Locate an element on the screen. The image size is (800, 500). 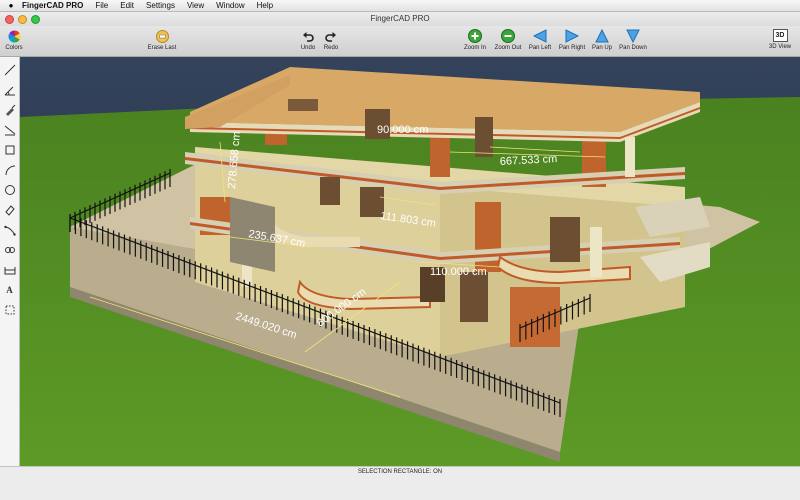
arrow-right-icon is located at coordinates (572, 36).